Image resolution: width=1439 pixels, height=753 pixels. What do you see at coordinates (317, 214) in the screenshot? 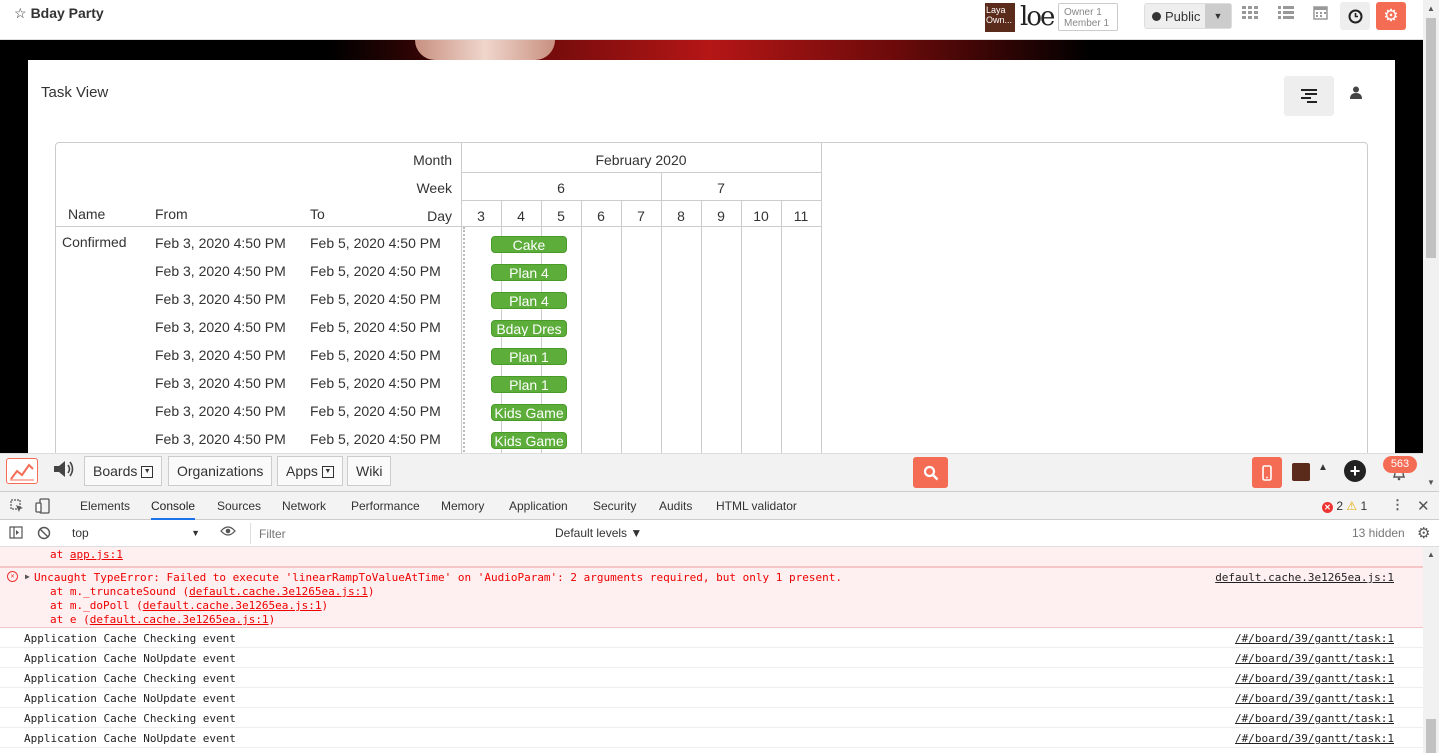
I see `column-to-header: To` at bounding box center [317, 214].